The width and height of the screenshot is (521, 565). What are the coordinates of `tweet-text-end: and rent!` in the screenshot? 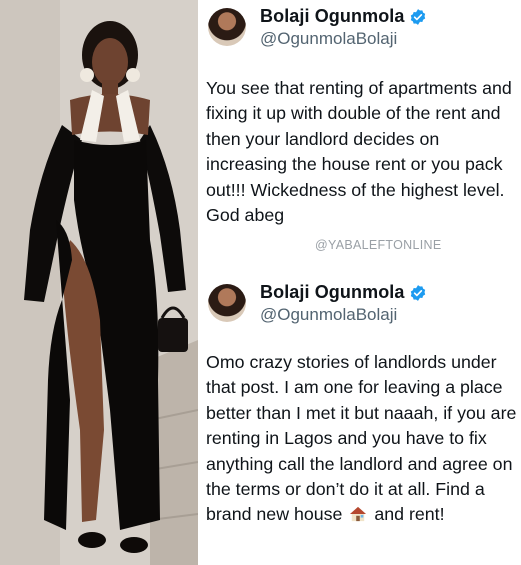 It's located at (409, 514).